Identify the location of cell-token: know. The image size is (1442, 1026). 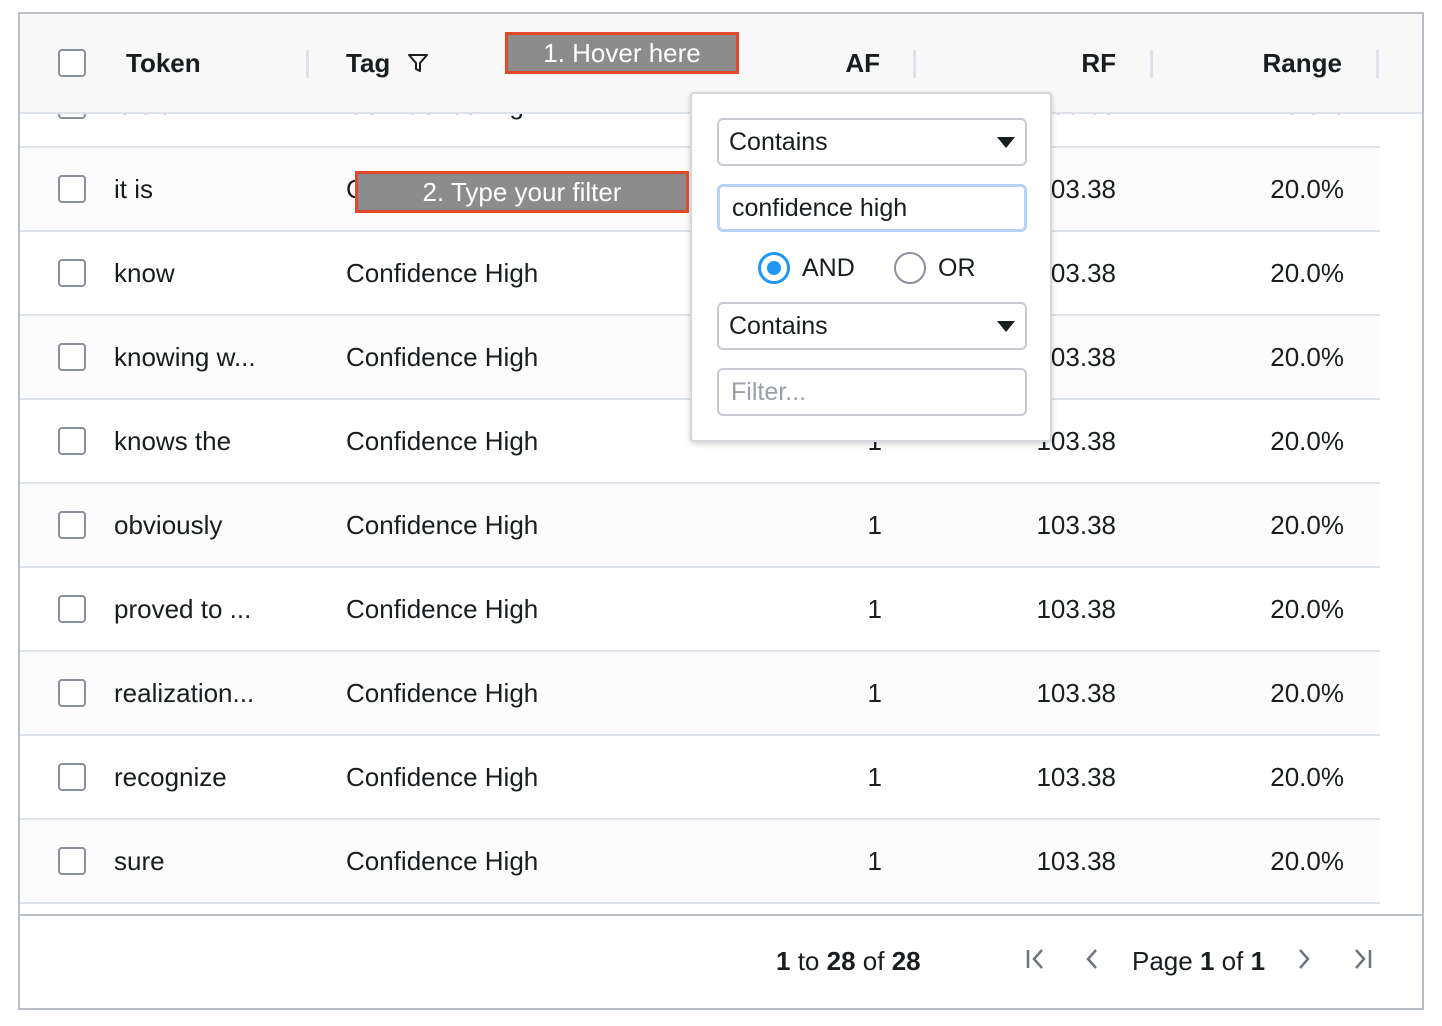
(144, 272).